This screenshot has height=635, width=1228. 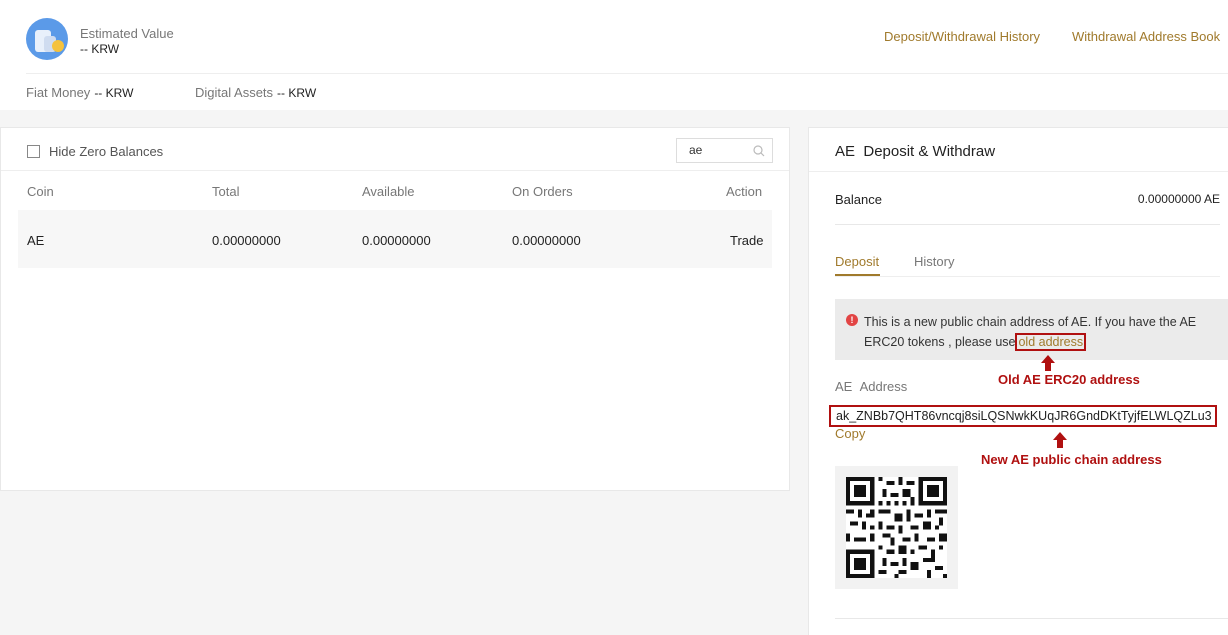 What do you see at coordinates (127, 33) in the screenshot?
I see `estimated-value-label: Estimated Value` at bounding box center [127, 33].